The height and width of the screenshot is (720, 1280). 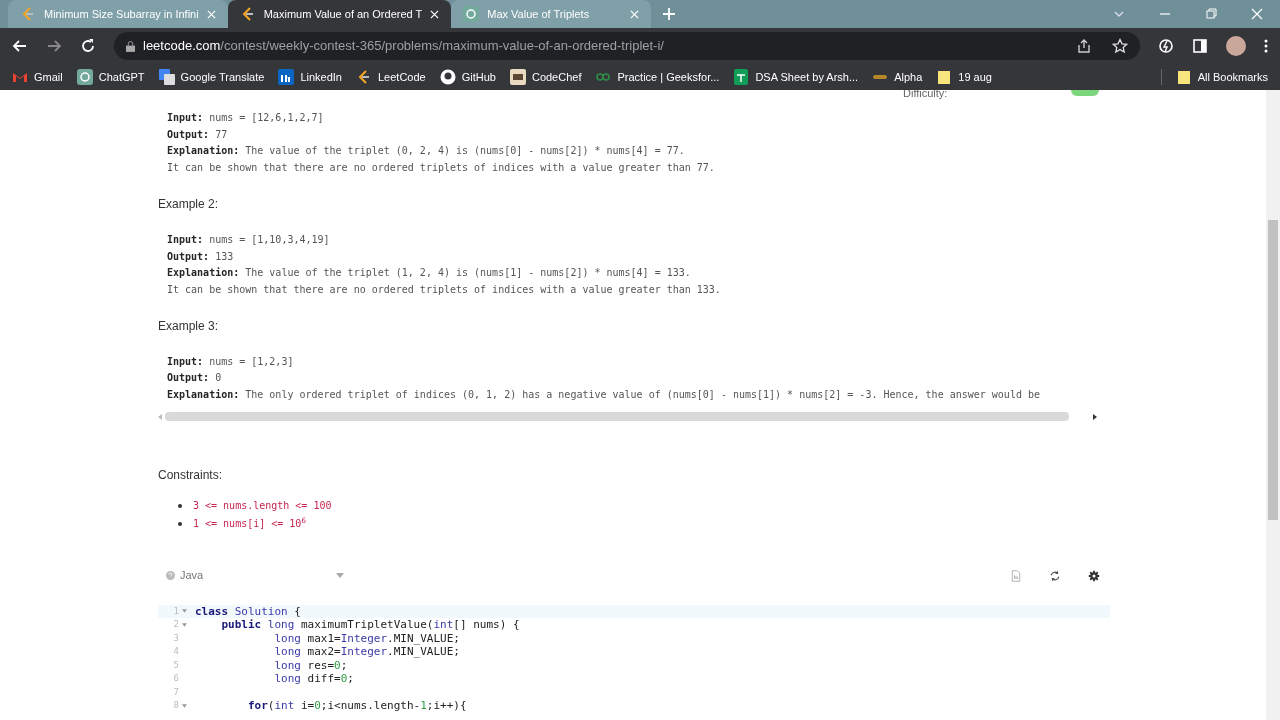 I want to click on horizontal-scrollbar, so click(x=617, y=417).